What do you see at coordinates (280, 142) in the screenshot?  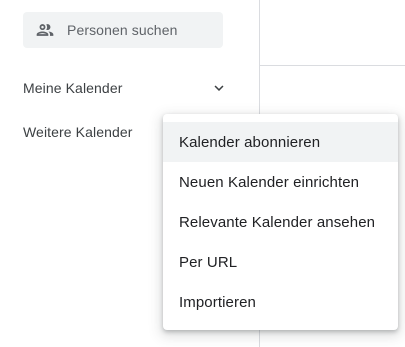 I see `menu-item-subscribe: Kalender abonnieren` at bounding box center [280, 142].